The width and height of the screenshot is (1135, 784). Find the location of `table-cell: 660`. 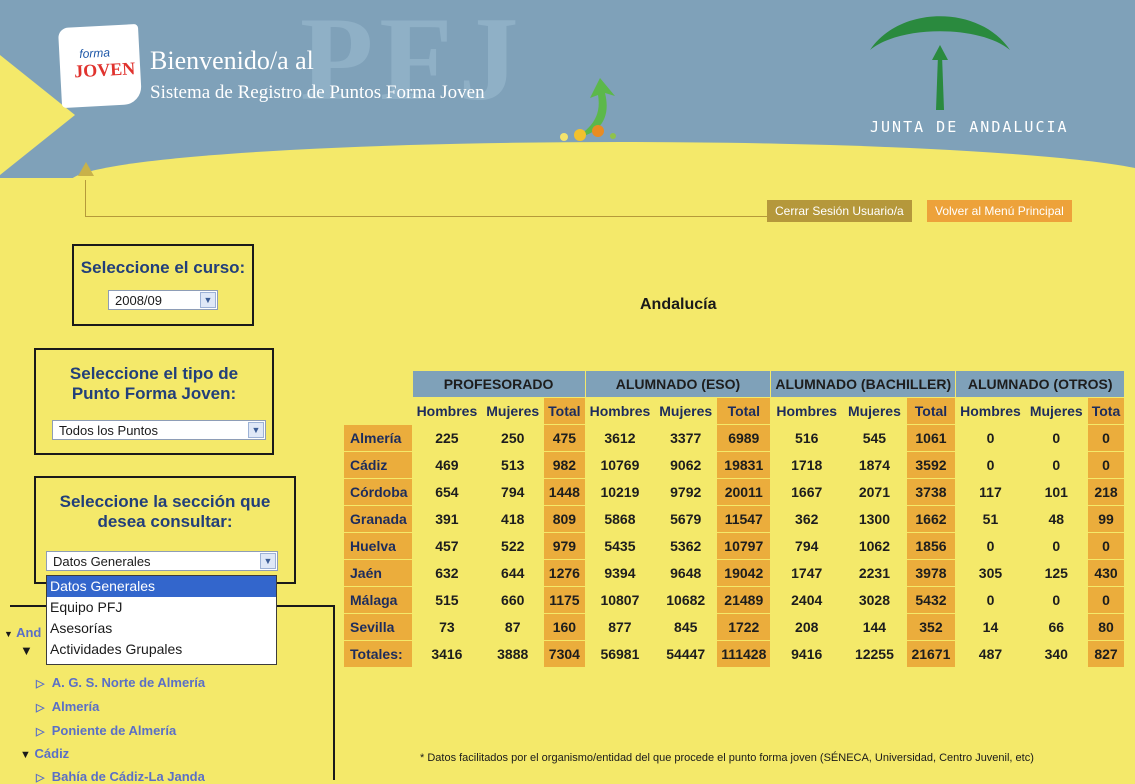

table-cell: 660 is located at coordinates (513, 600).